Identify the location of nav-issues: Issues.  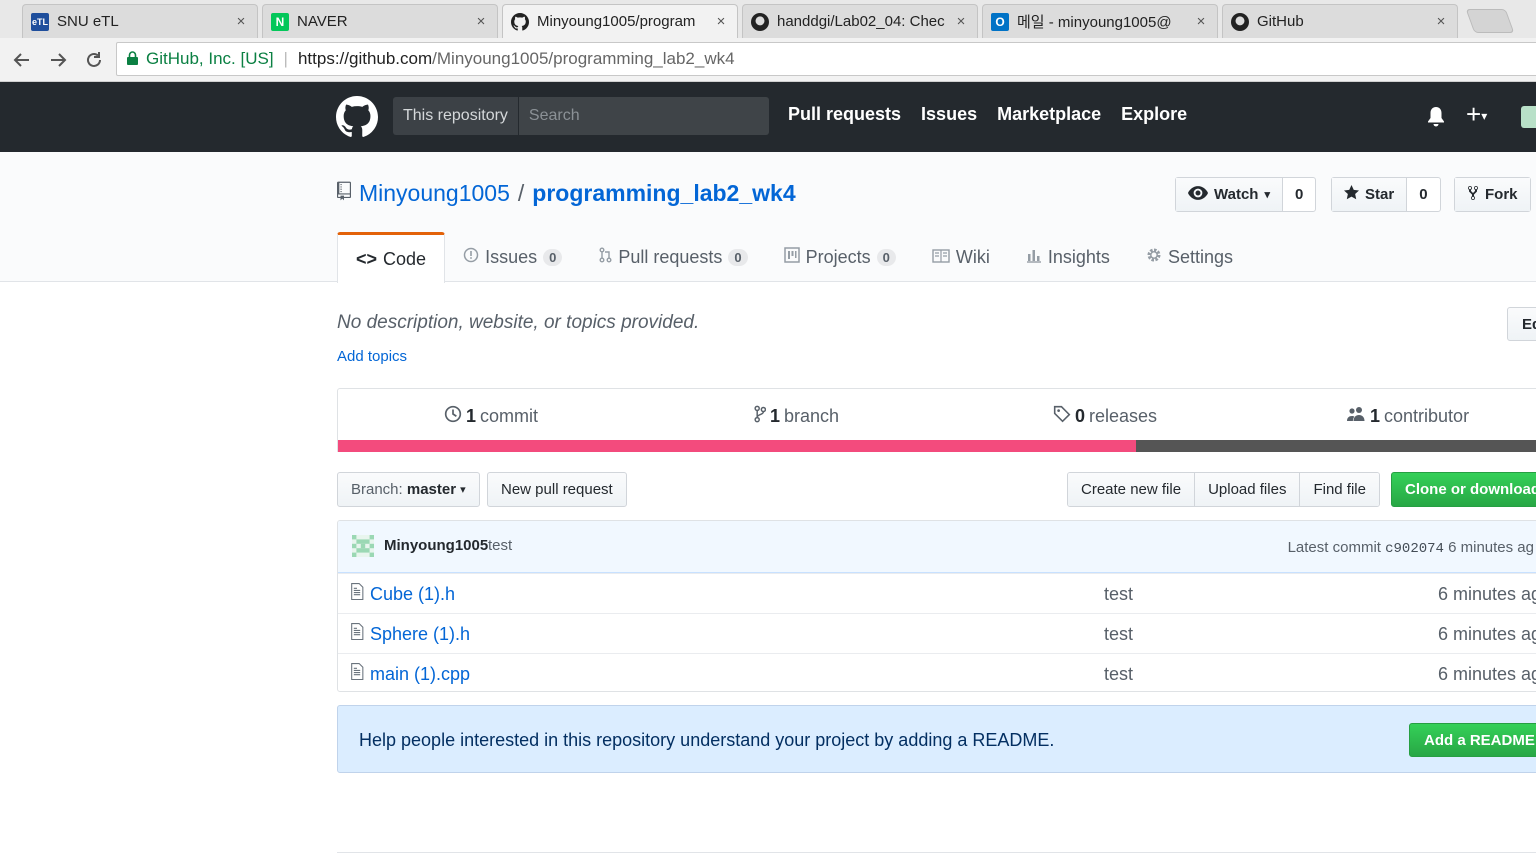
(949, 114).